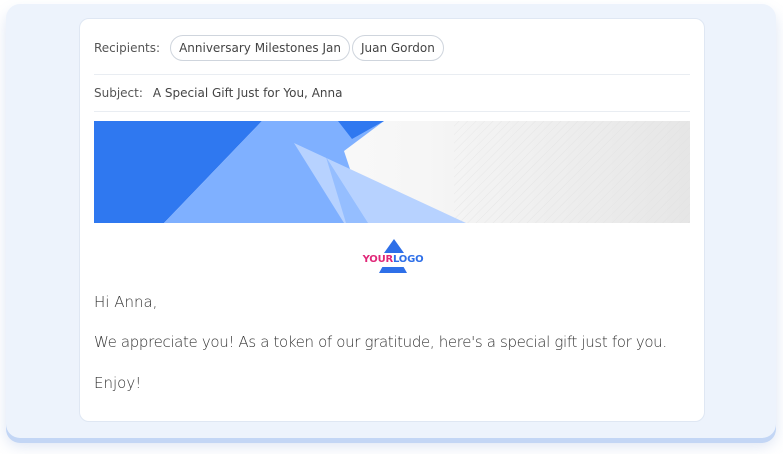 Image resolution: width=783 pixels, height=454 pixels. What do you see at coordinates (118, 93) in the screenshot?
I see `subject-label: Subject:` at bounding box center [118, 93].